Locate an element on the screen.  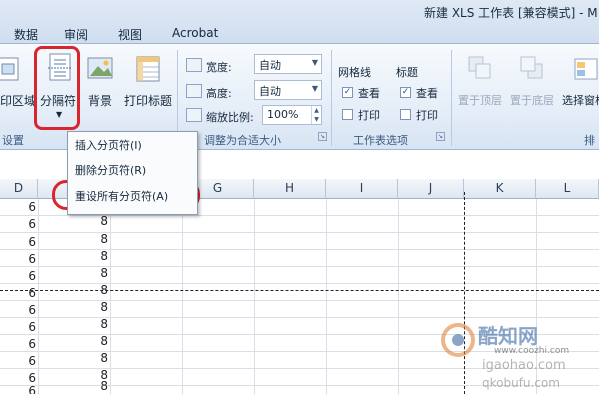
headings-view-label: 查看 is located at coordinates (427, 93).